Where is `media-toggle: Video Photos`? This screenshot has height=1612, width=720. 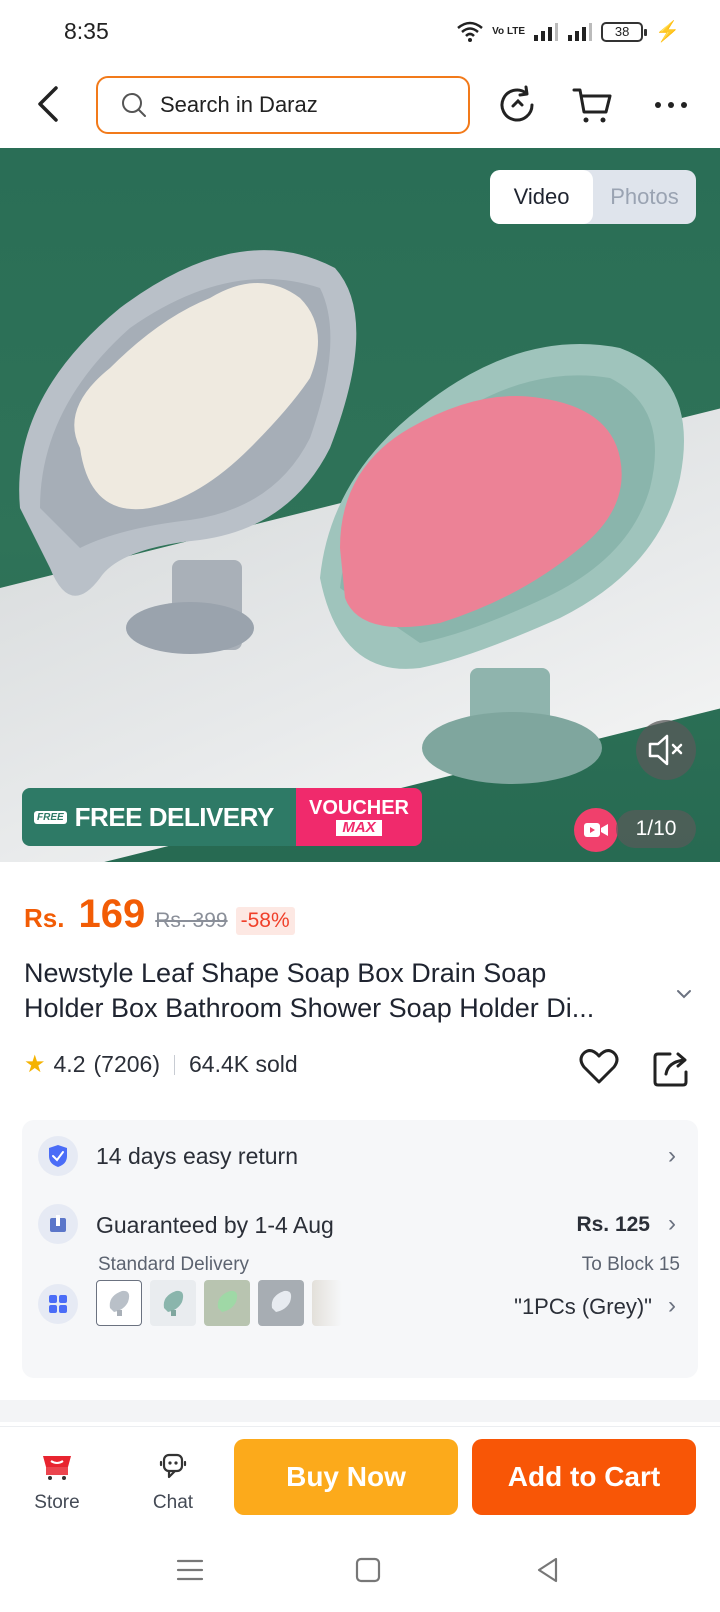 media-toggle: Video Photos is located at coordinates (593, 197).